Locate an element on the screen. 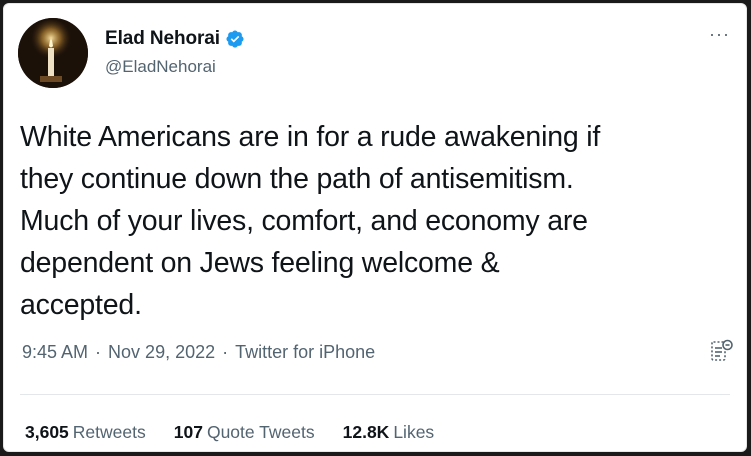 The width and height of the screenshot is (751, 456). candle-avatar-icon is located at coordinates (53, 53).